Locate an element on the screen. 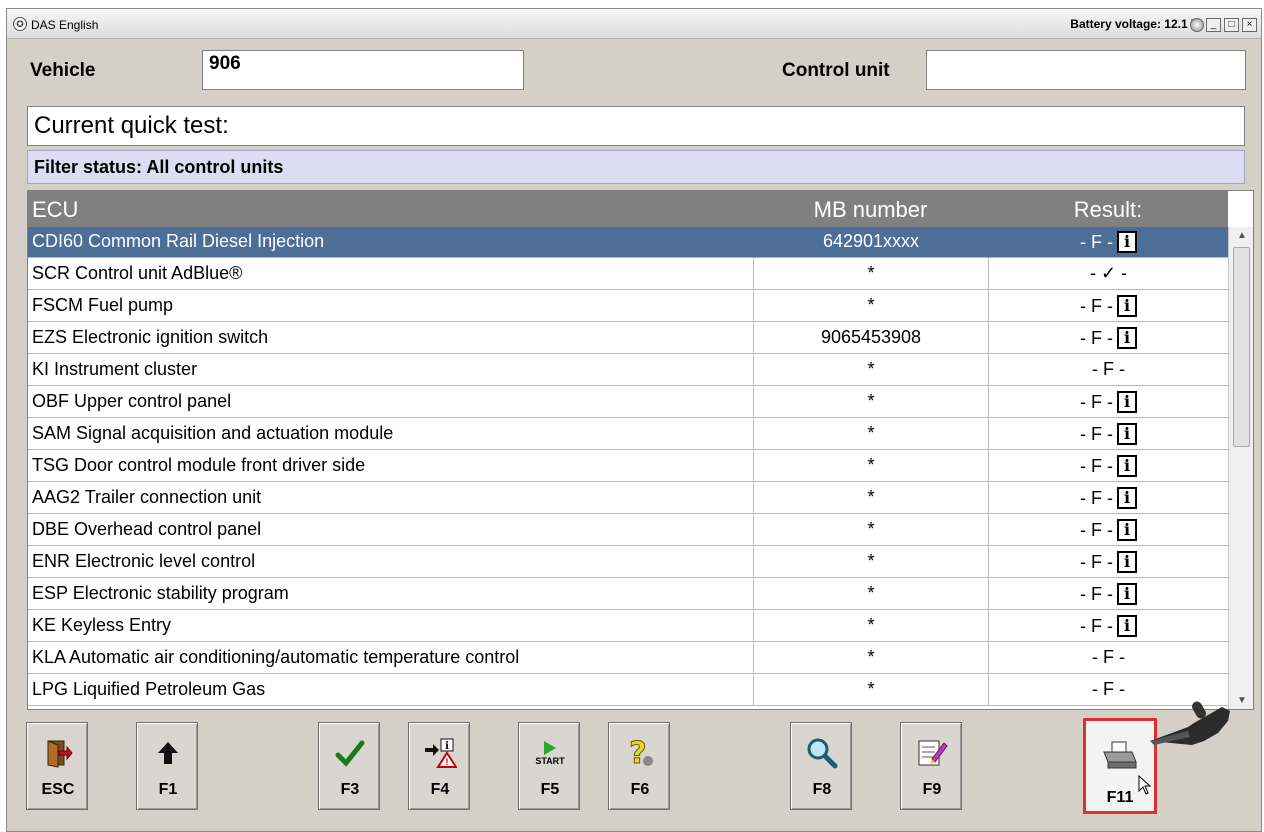 The width and height of the screenshot is (1264, 832). f4-button-label: F4 is located at coordinates (440, 789).